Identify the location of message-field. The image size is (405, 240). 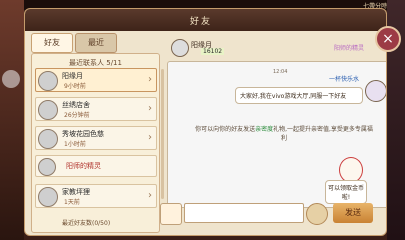
(244, 213).